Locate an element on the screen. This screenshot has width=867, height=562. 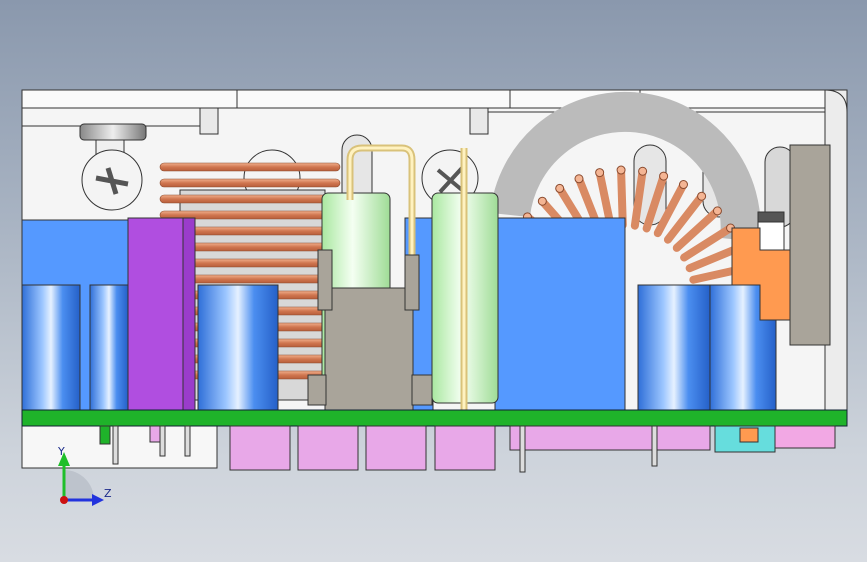
purple-component is located at coordinates (161, 314).